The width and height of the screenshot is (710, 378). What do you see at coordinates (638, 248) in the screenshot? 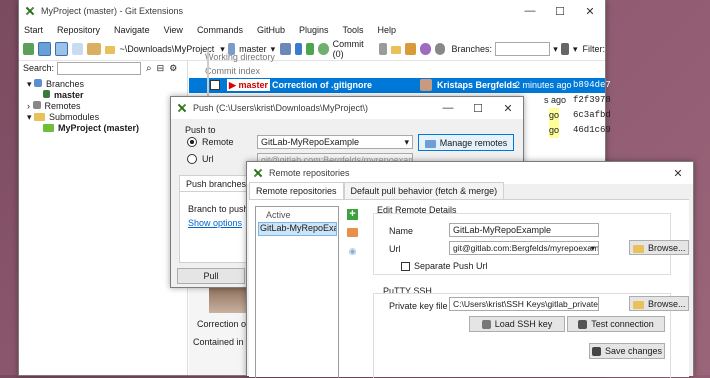
I see `browse-folder-icon` at bounding box center [638, 248].